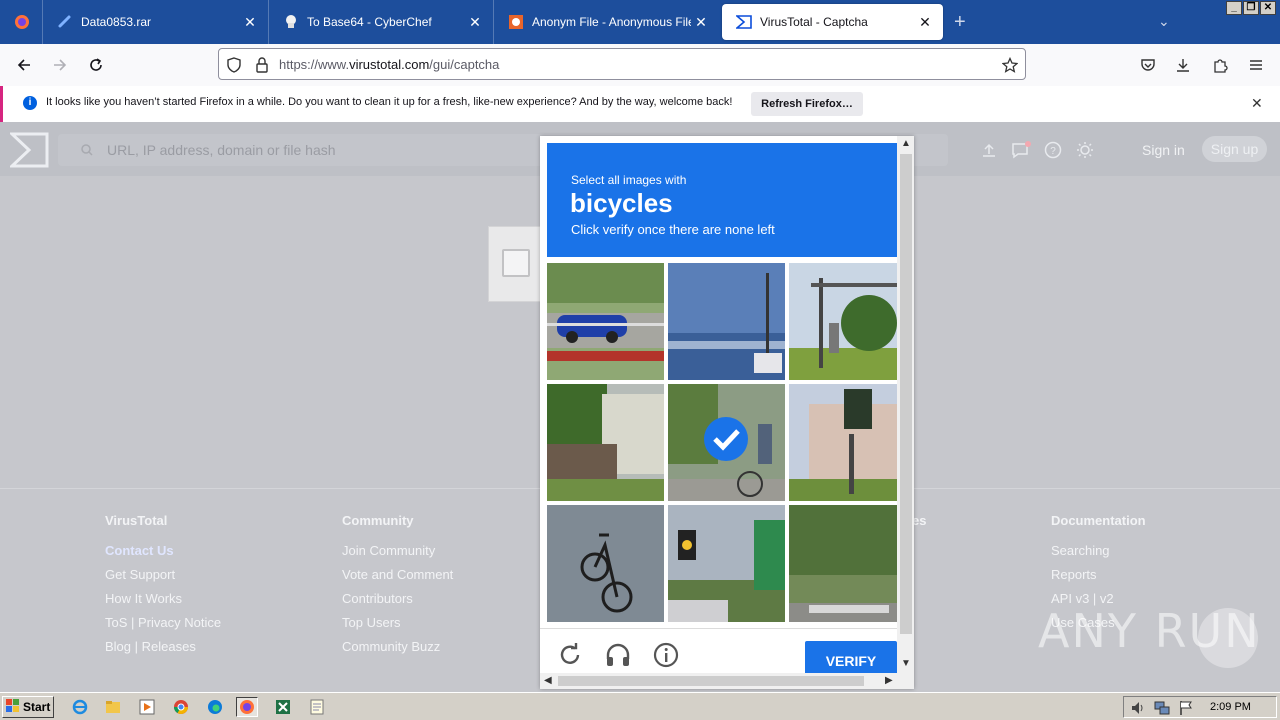 The width and height of the screenshot is (1280, 720). I want to click on tab-virustotal: VirusTotal - Captcha ✕, so click(832, 22).